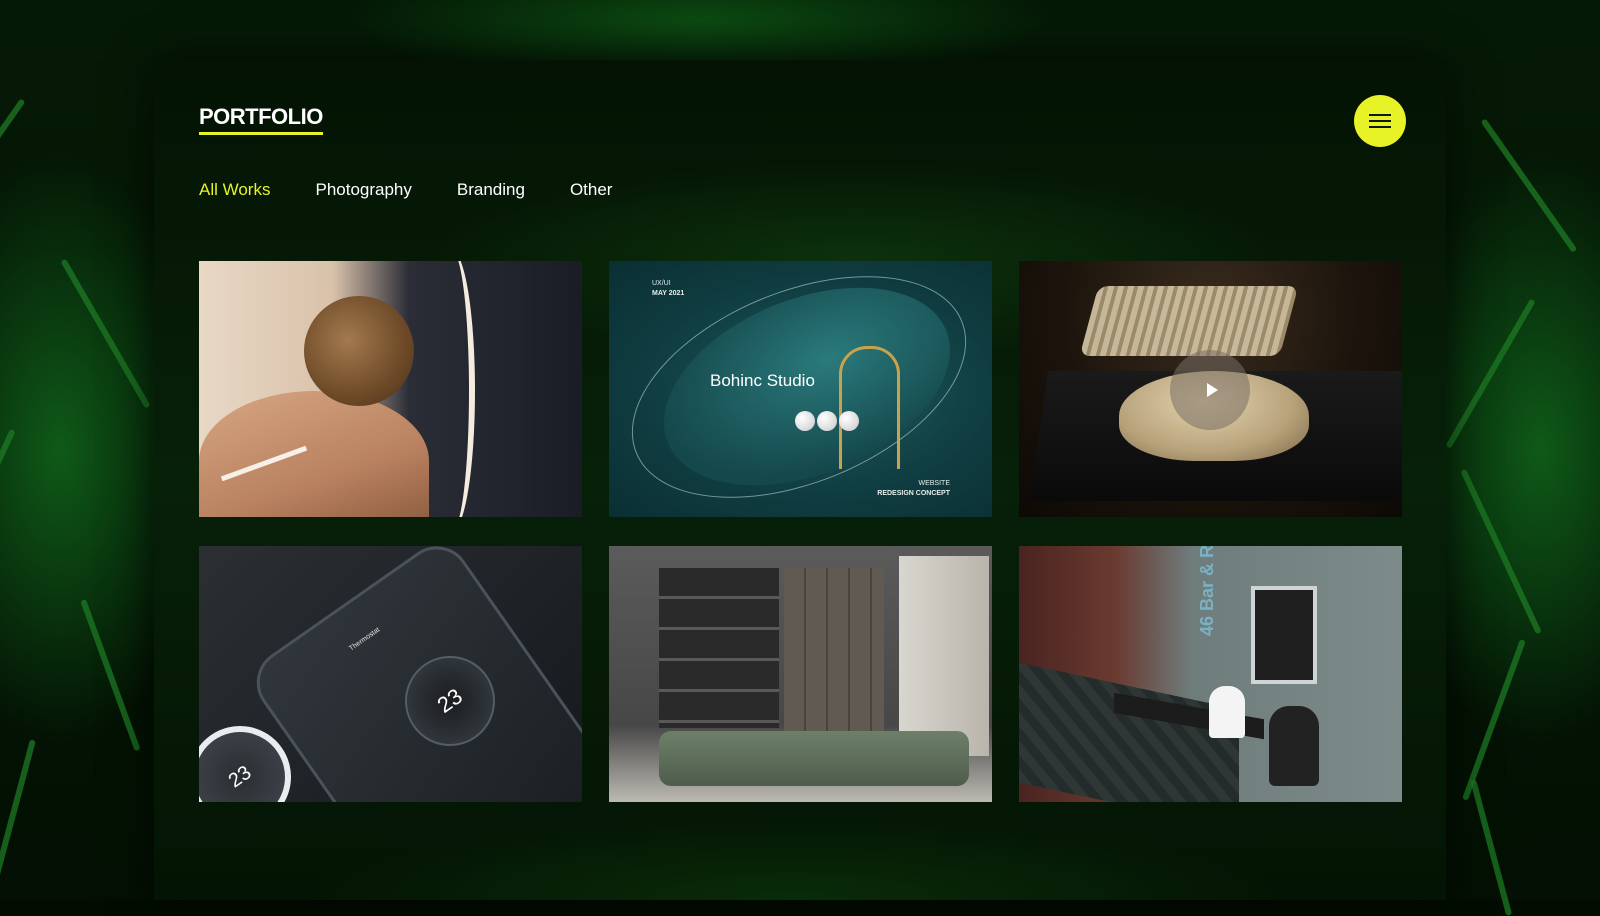  I want to click on studio-meta-top: UX/UI MAY 2021, so click(668, 288).